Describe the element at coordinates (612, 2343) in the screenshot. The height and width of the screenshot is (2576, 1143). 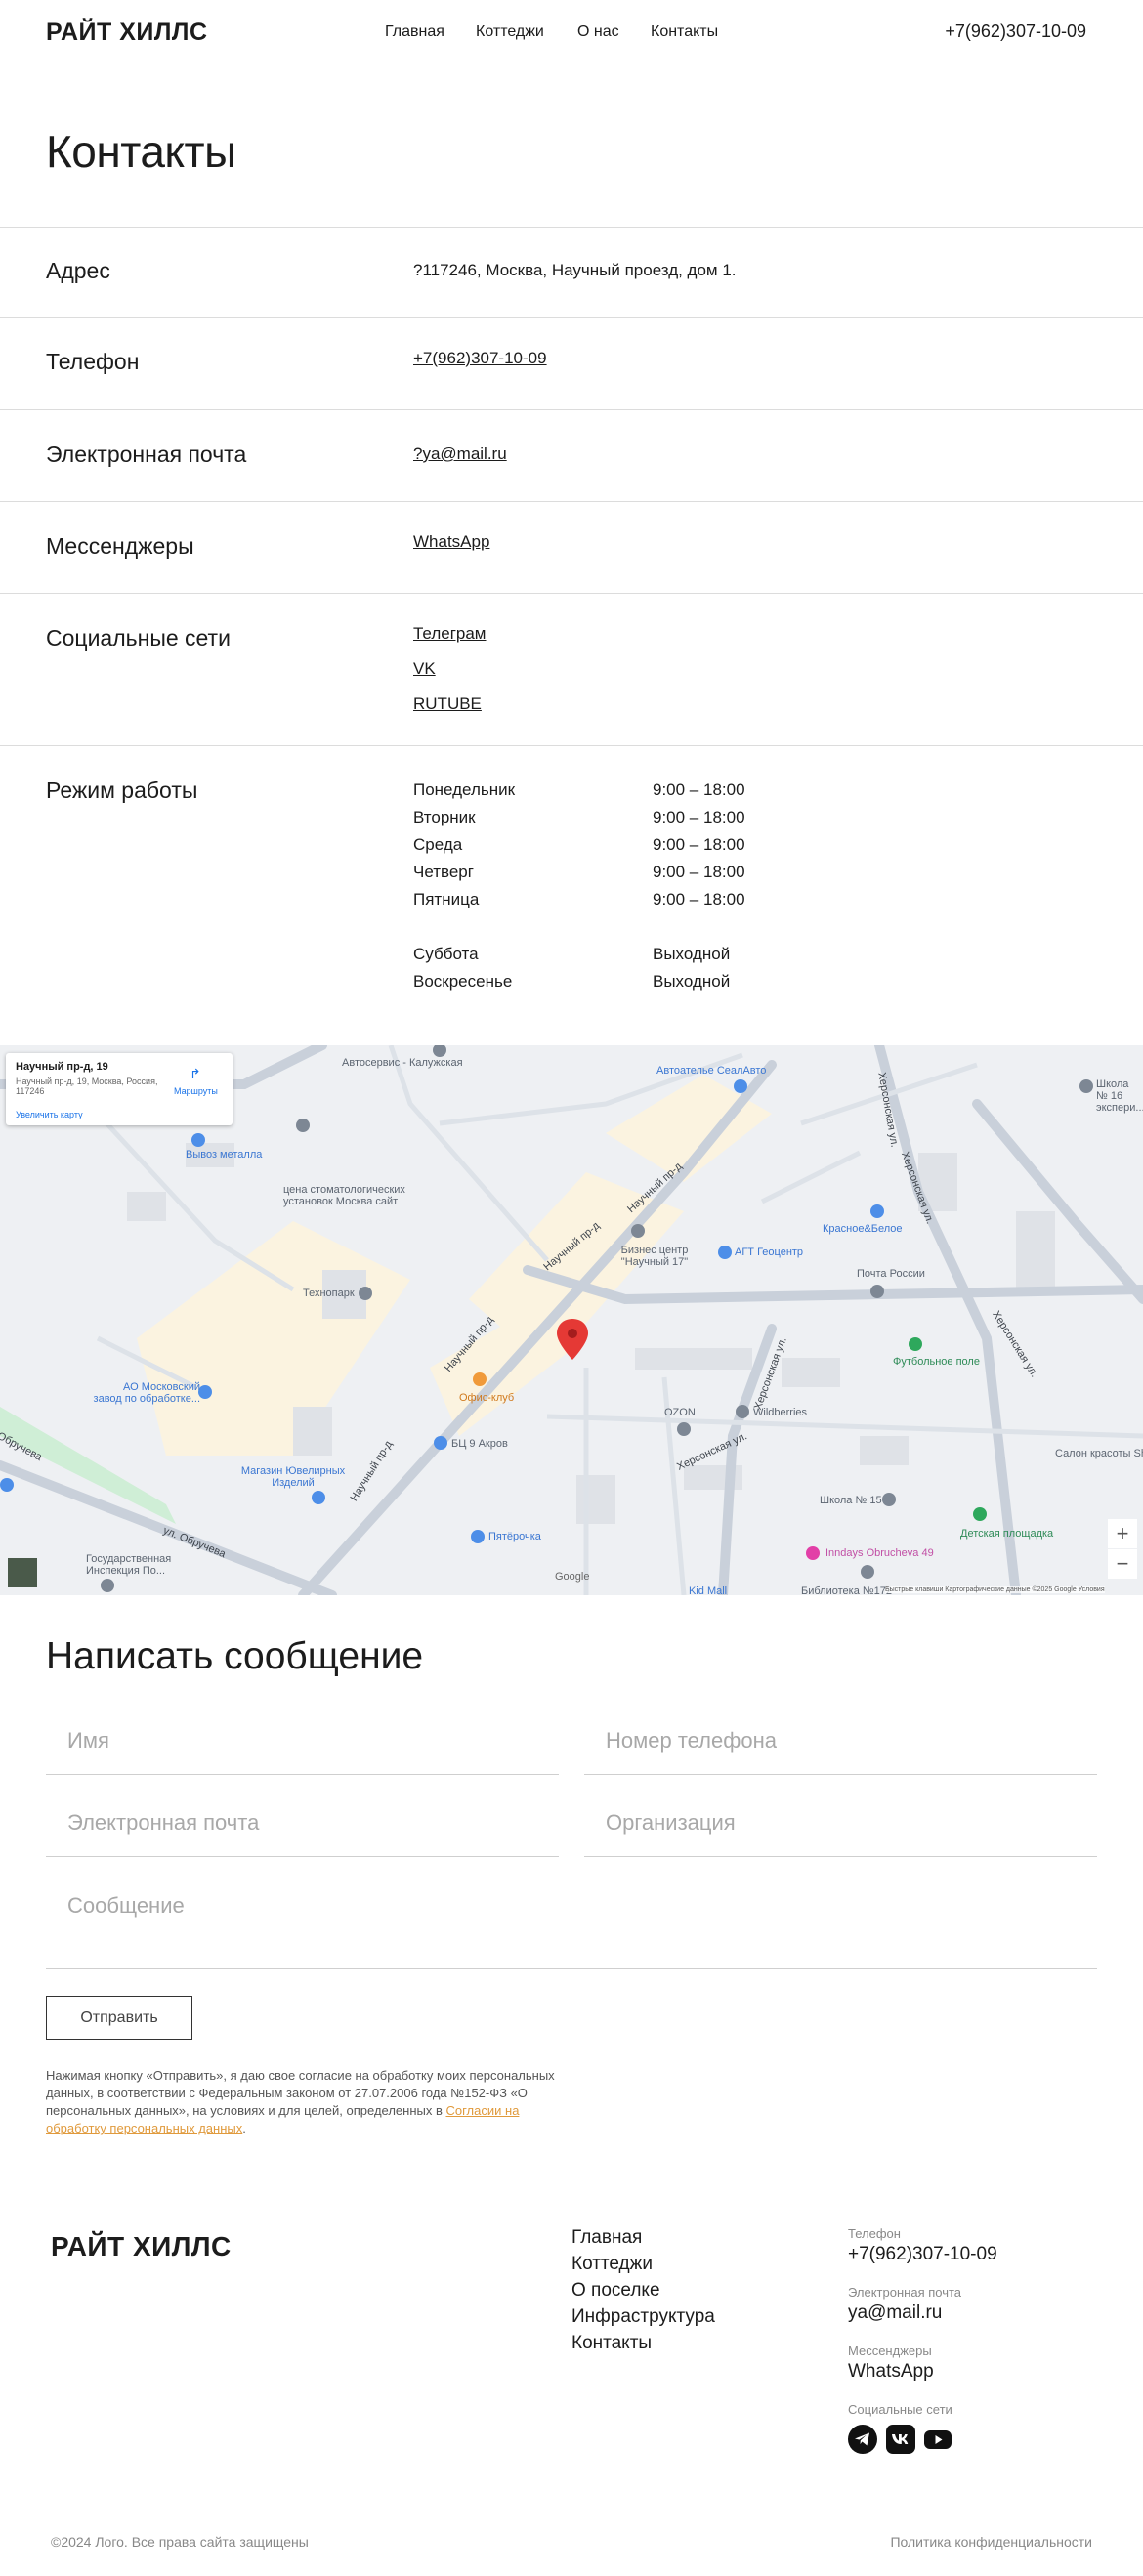
I see `footer-nav-contacts: Контакты` at that location.